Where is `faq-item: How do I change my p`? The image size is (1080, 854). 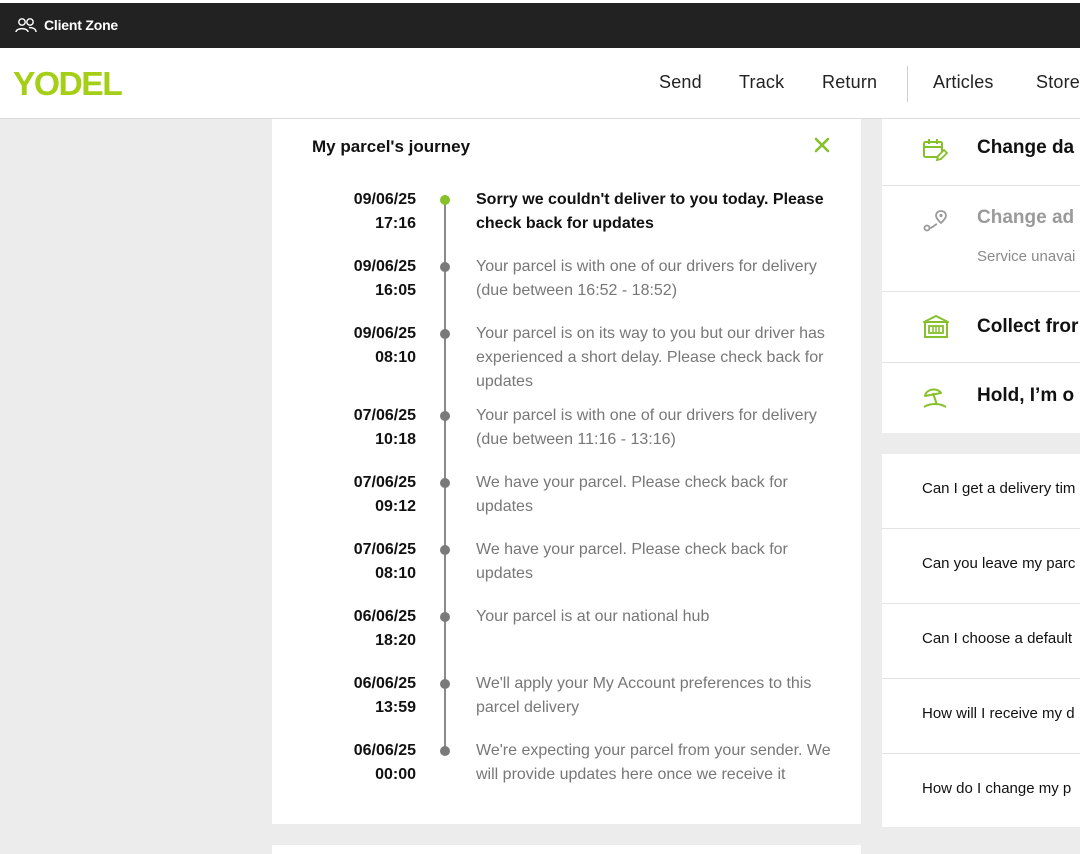 faq-item: How do I change my p is located at coordinates (981, 790).